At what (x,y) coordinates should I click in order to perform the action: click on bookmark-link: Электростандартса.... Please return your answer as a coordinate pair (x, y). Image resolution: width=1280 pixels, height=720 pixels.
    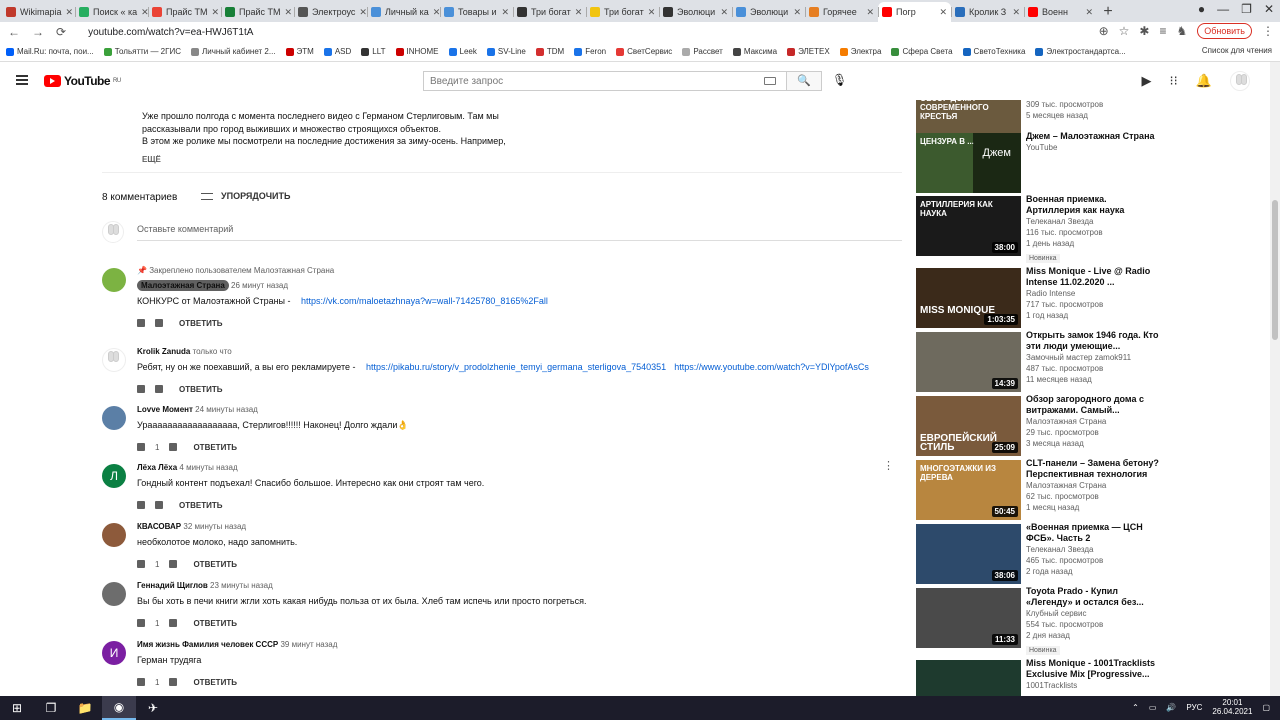
    Looking at the image, I should click on (1080, 51).